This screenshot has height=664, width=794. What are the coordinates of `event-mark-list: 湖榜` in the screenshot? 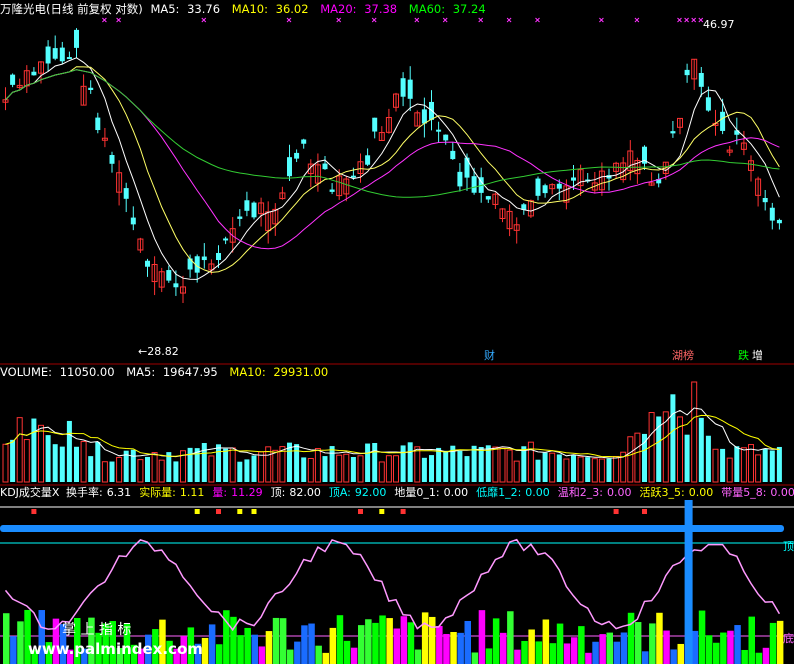 It's located at (683, 355).